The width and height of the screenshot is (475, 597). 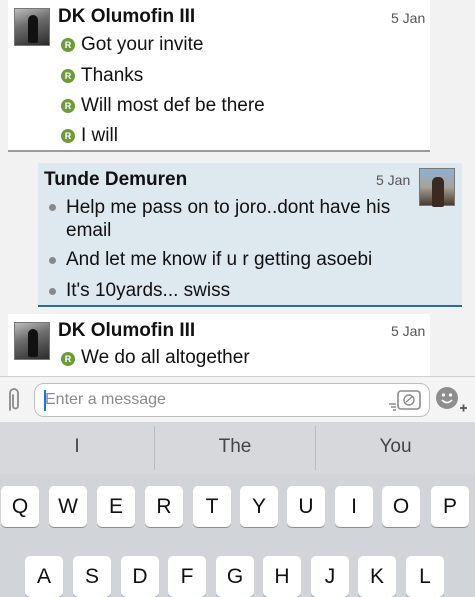 I want to click on message-input, so click(x=210, y=400).